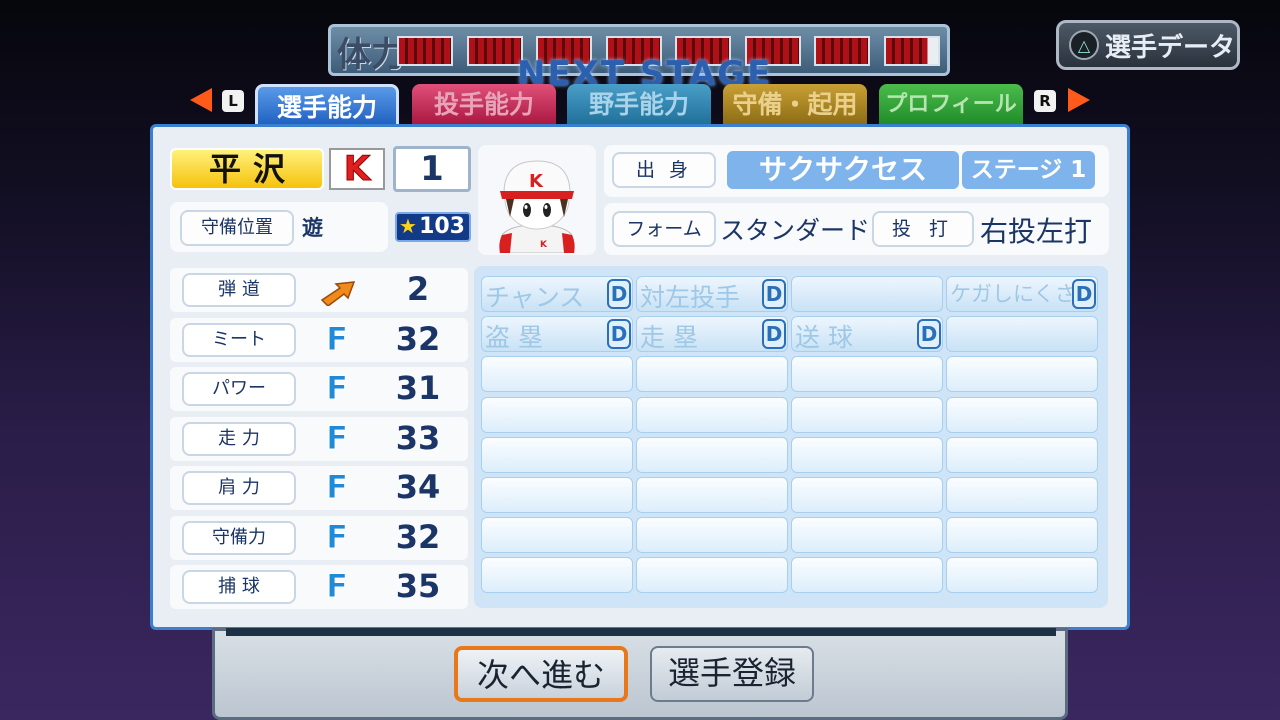  I want to click on r-key-icon: R, so click(1045, 101).